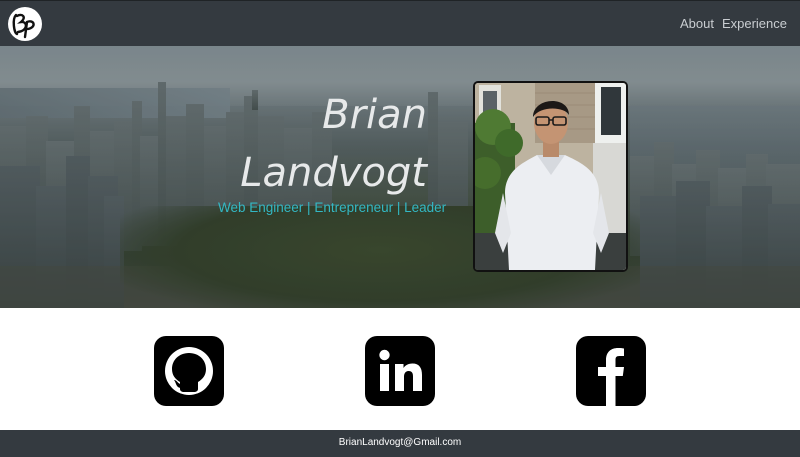  I want to click on linkedin-icon, so click(400, 370).